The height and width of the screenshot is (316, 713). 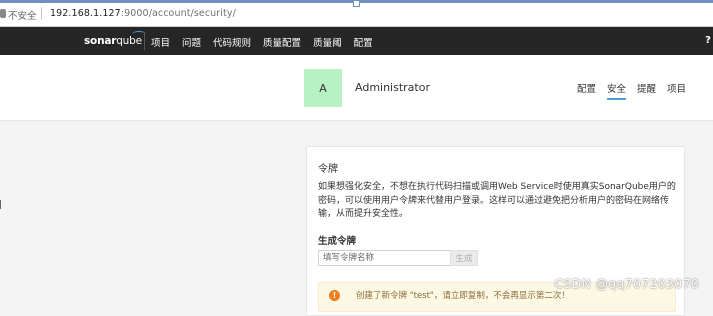 I want to click on tab-projects: 项目, so click(x=676, y=90).